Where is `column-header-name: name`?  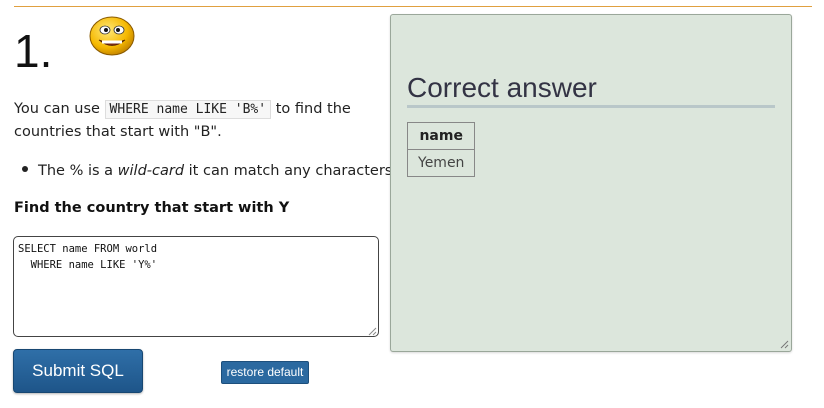
column-header-name: name is located at coordinates (441, 136).